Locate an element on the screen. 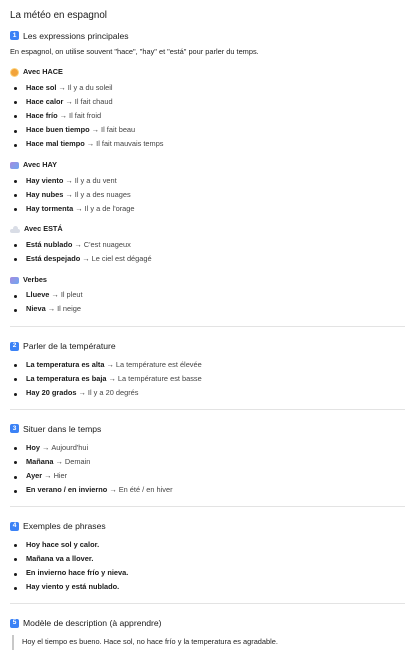  group-esta-label: Avec ESTÁ is located at coordinates (43, 229).